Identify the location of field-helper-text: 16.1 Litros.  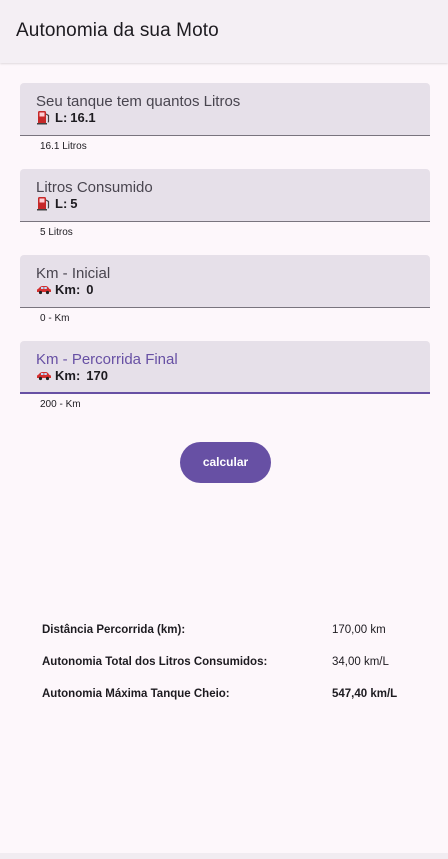
(63, 146).